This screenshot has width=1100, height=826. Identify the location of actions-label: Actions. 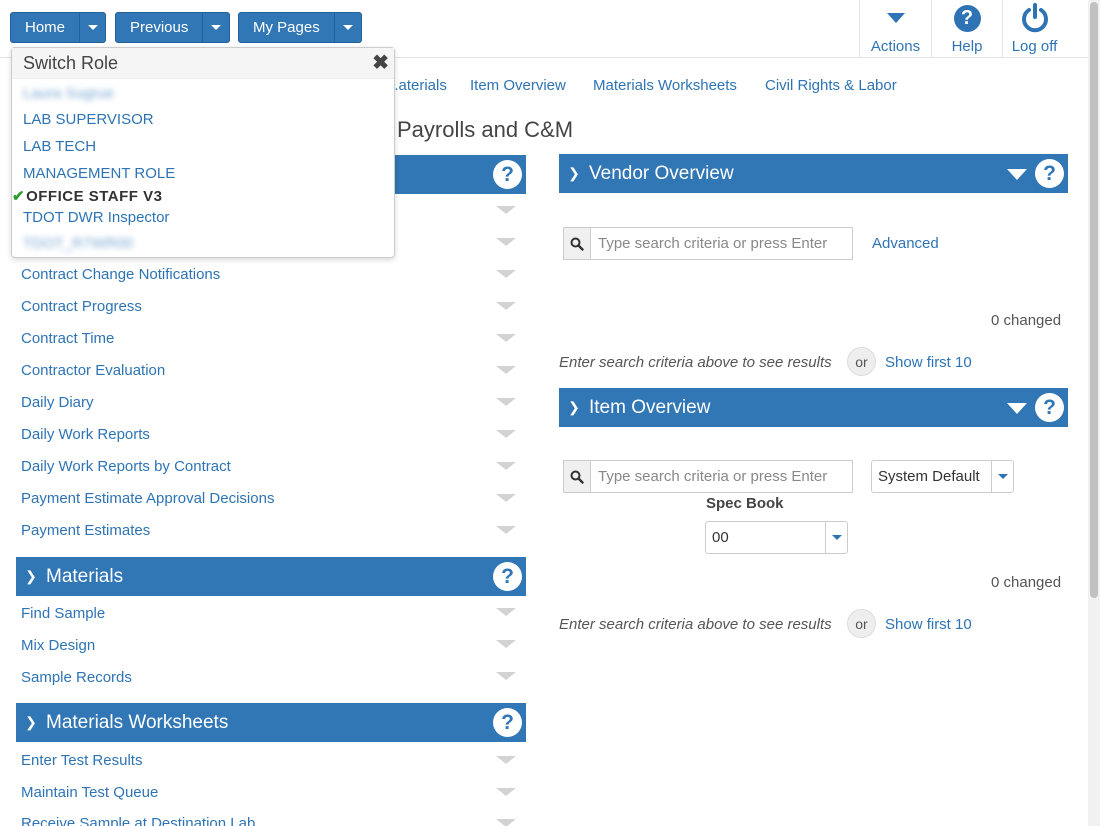
(895, 46).